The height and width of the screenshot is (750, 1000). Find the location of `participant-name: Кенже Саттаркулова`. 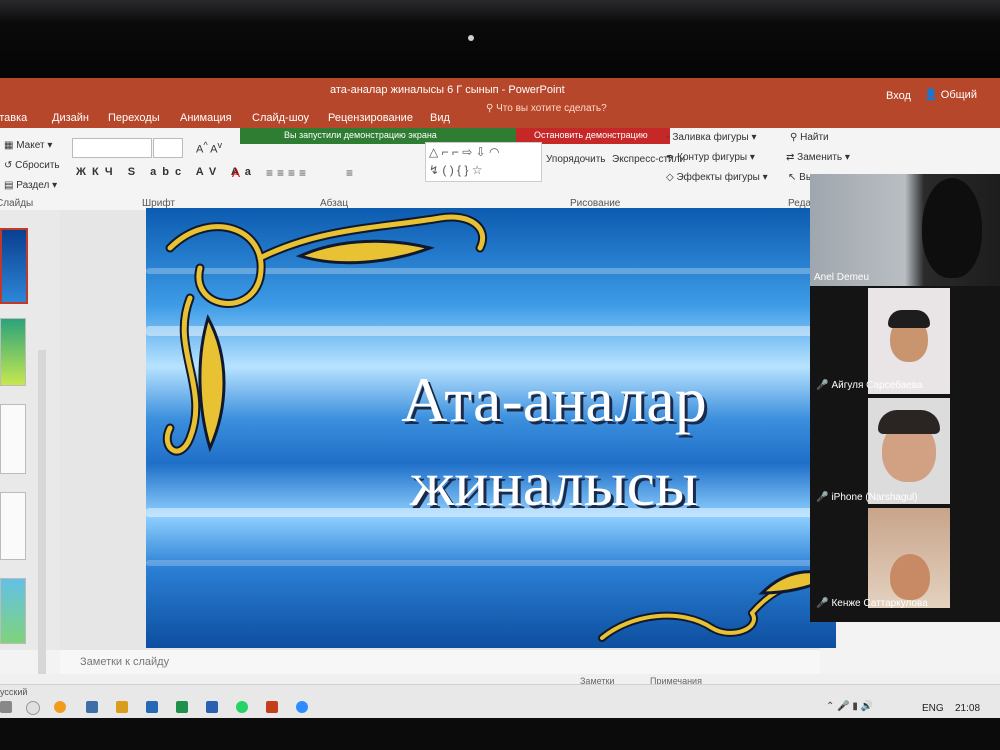

participant-name: Кенже Саттаркулова is located at coordinates (879, 603).